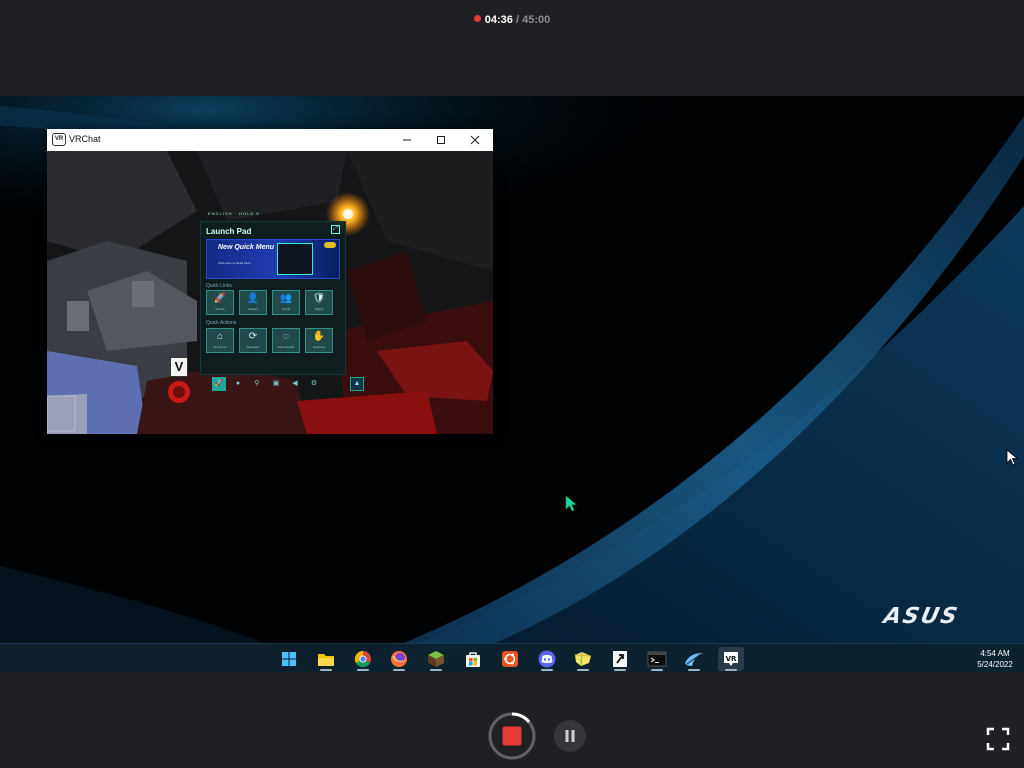 Image resolution: width=1024 pixels, height=768 pixels. I want to click on hand-icon: ✋, so click(319, 336).